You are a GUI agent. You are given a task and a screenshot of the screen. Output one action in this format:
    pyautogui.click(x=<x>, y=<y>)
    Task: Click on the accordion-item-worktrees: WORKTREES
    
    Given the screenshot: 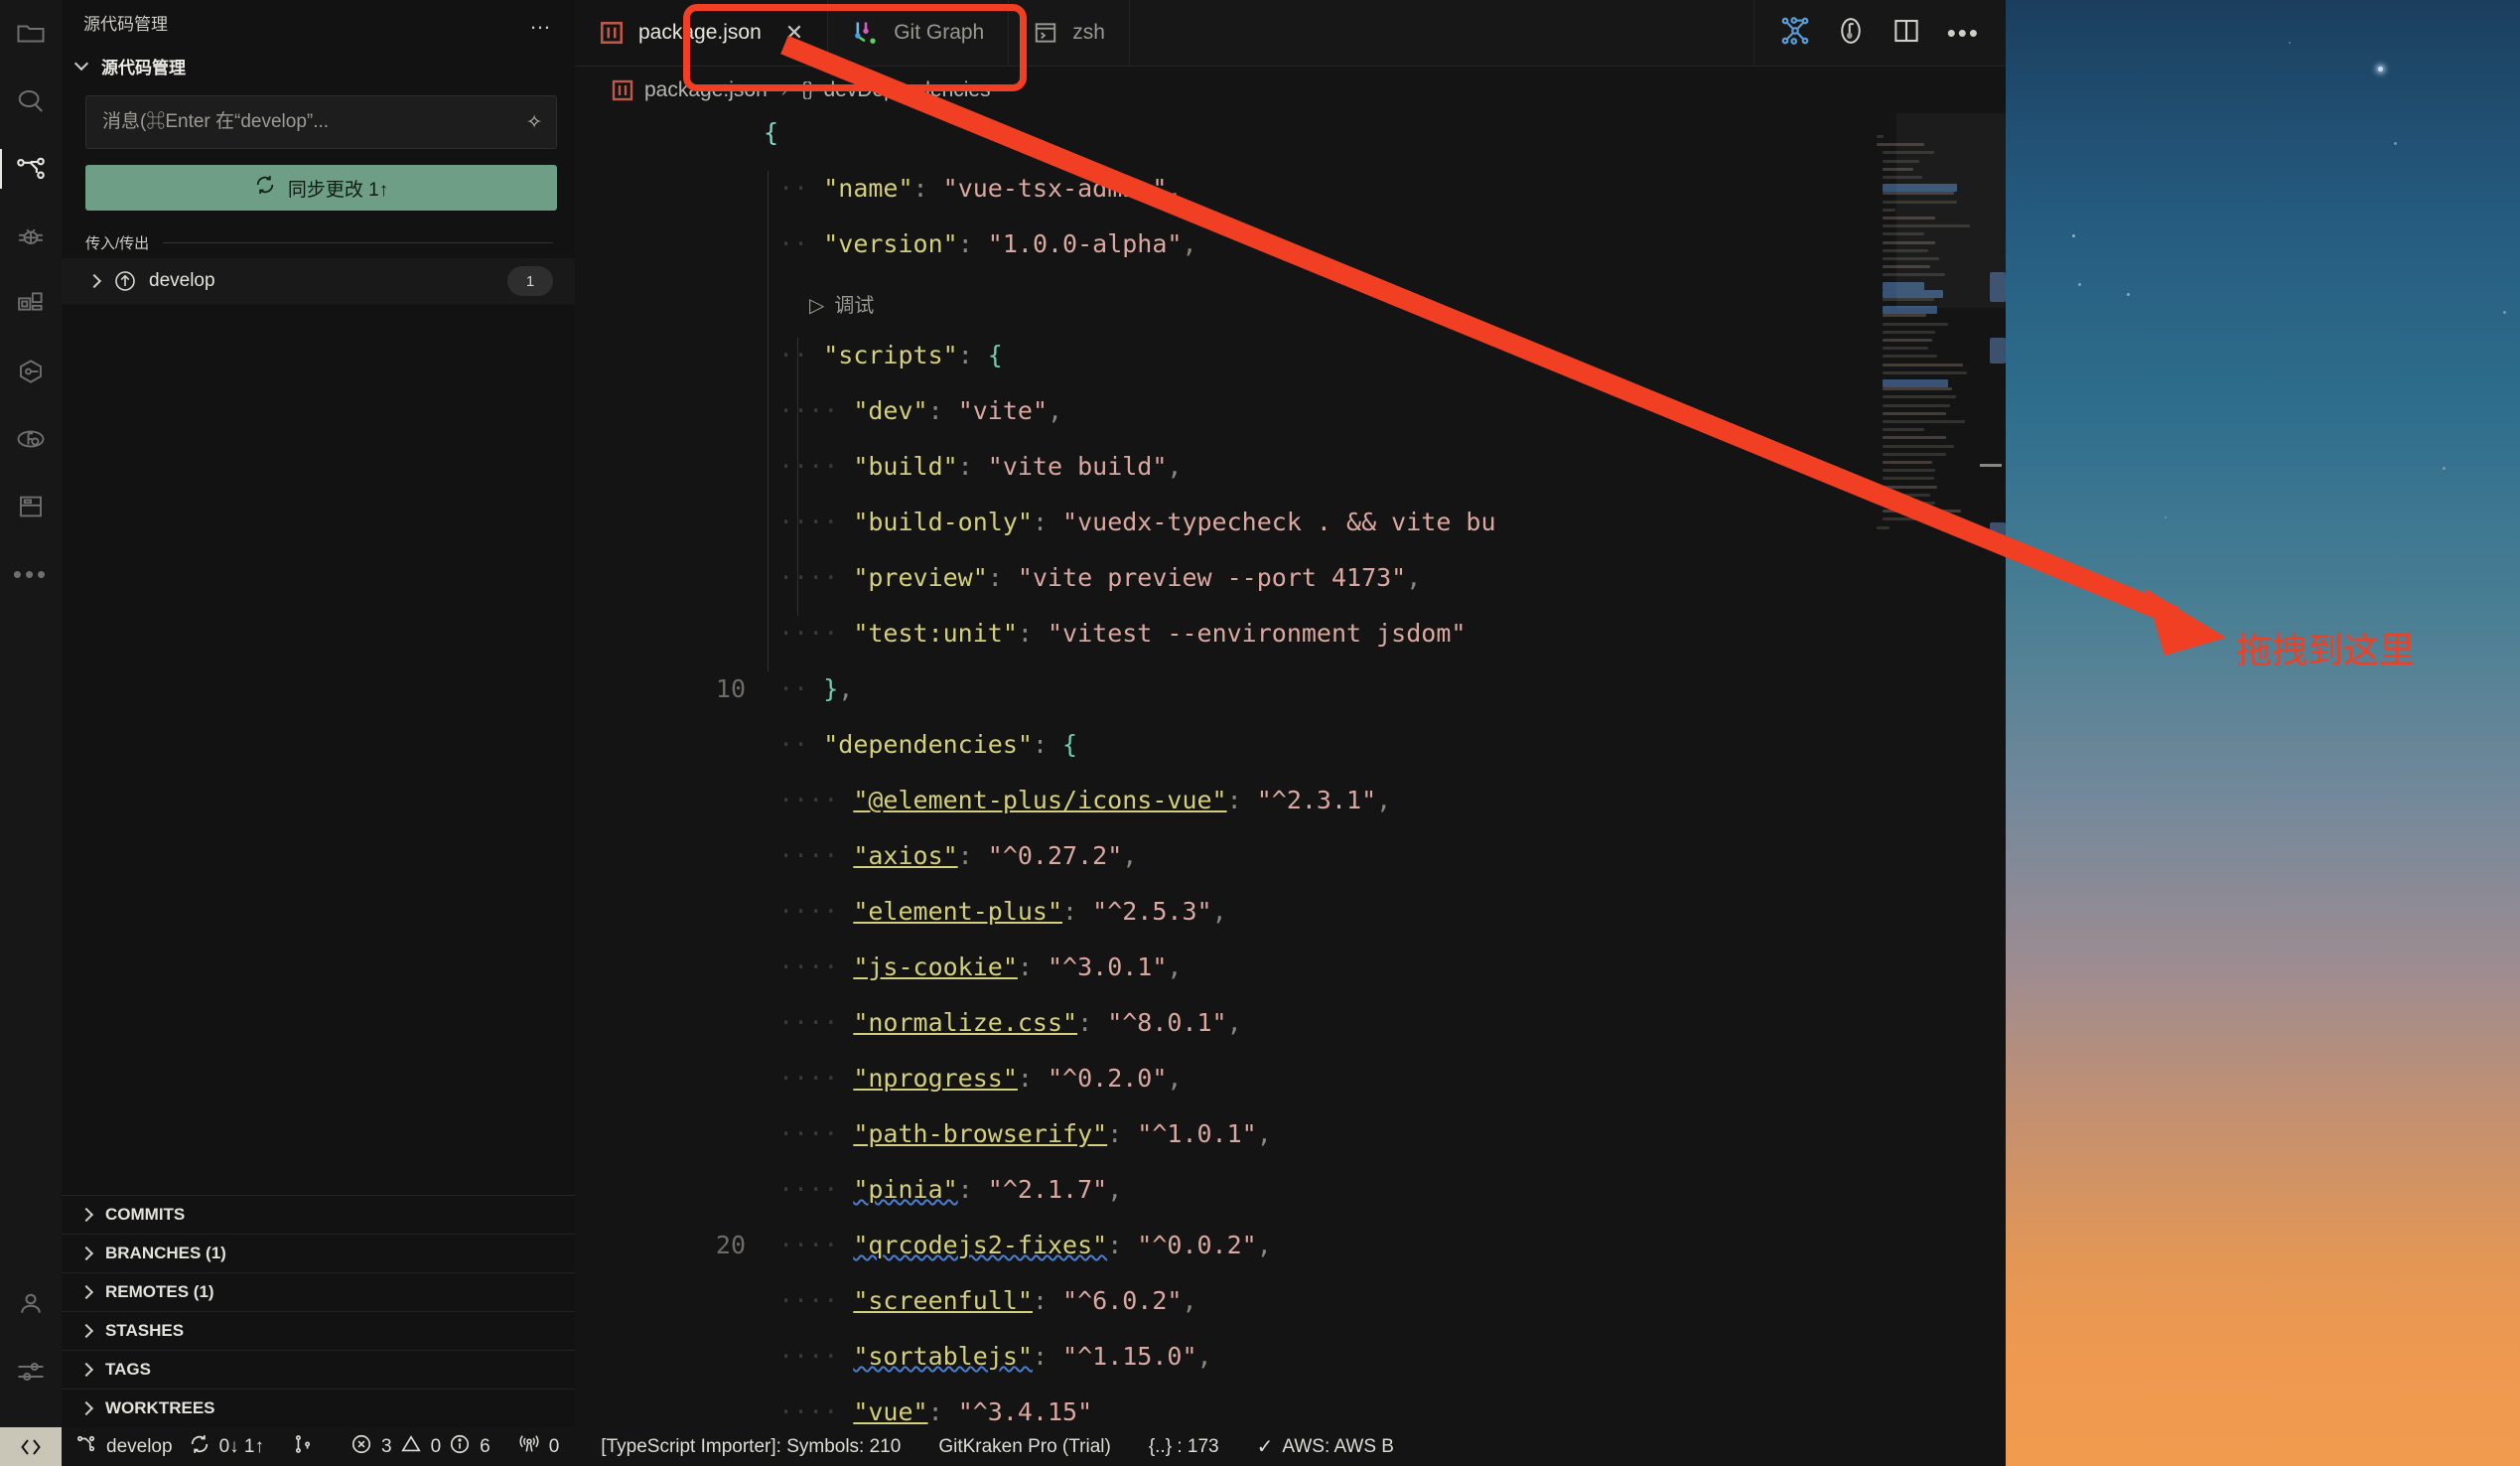 What is the action you would take?
    pyautogui.click(x=318, y=1408)
    